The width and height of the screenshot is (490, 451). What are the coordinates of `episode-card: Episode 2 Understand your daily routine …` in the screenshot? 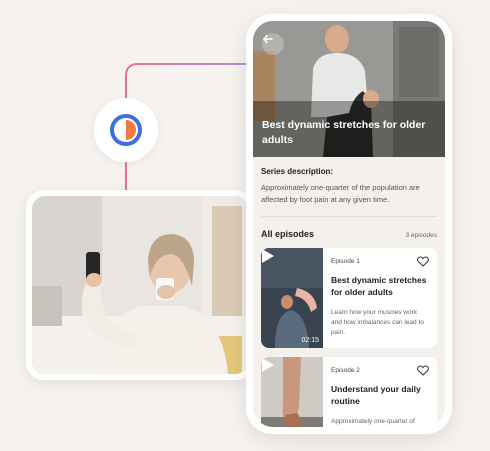 It's located at (349, 392).